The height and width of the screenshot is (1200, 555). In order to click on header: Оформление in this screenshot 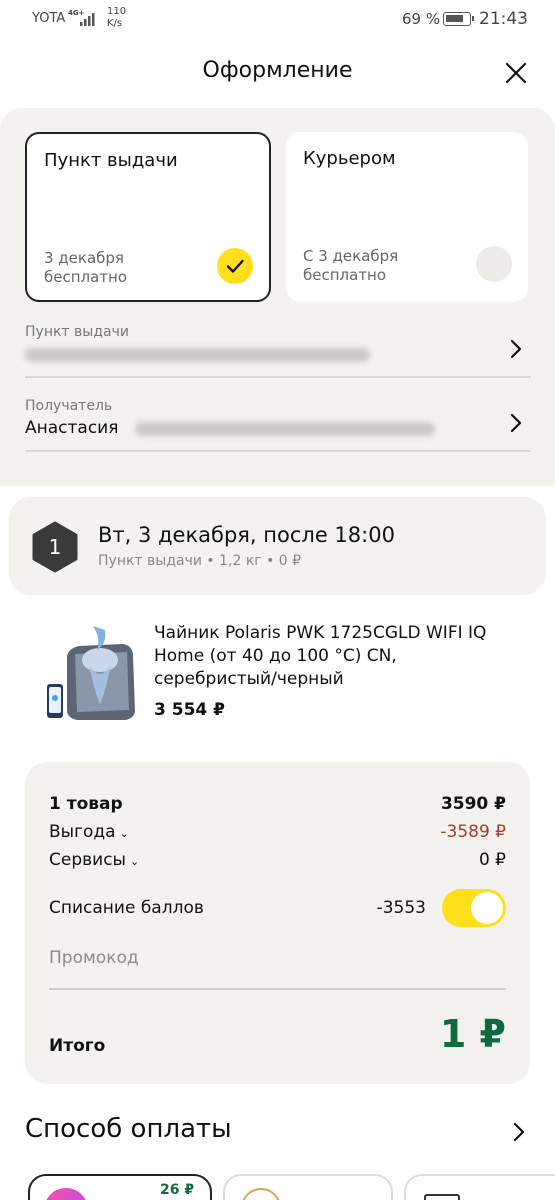, I will do `click(277, 73)`.